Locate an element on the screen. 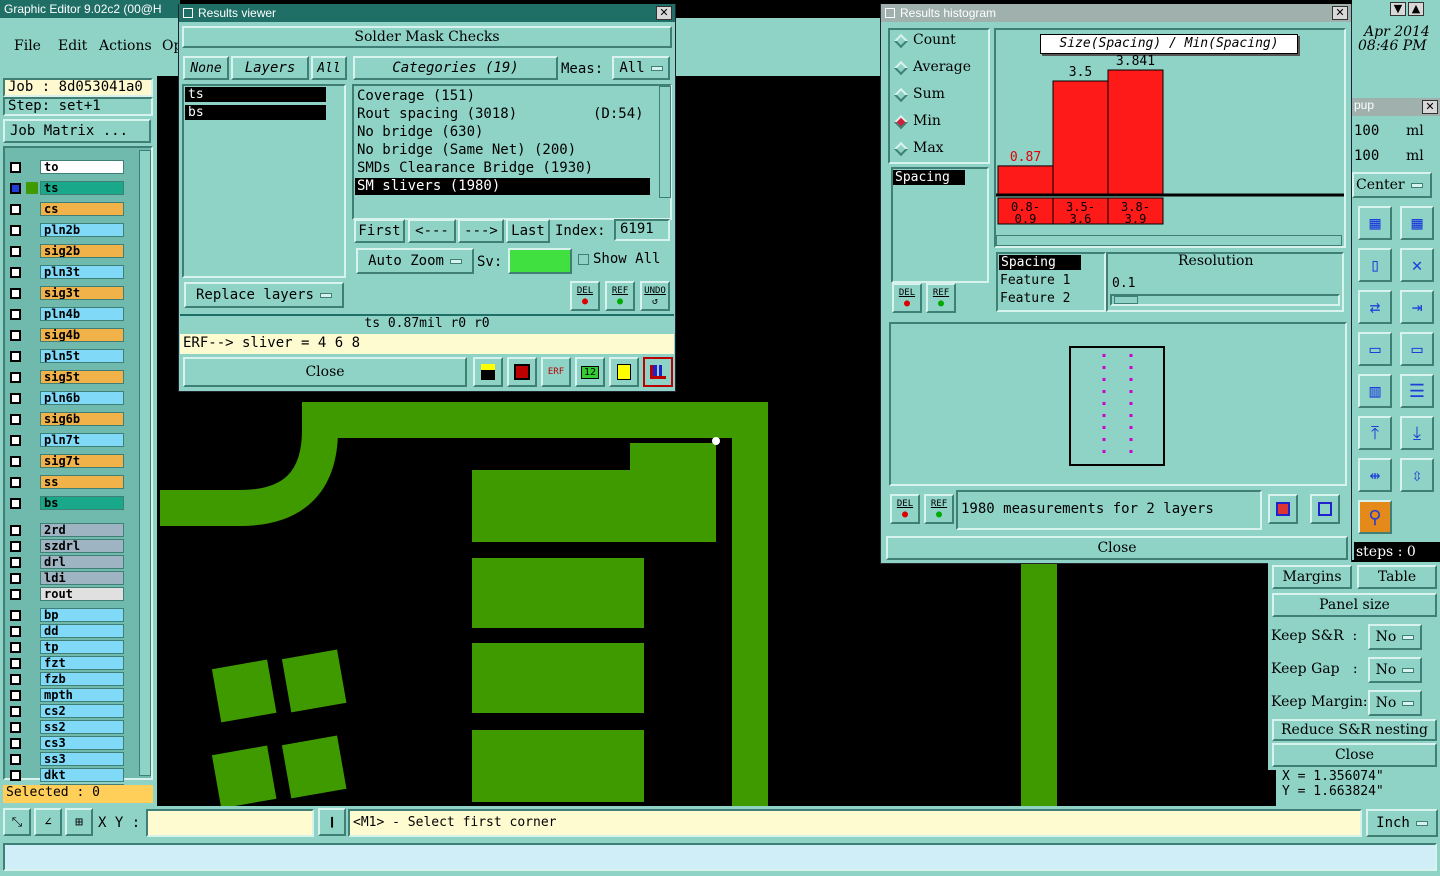 Image resolution: width=1440 pixels, height=876 pixels. histogram-list-item: Spacing is located at coordinates (929, 177).